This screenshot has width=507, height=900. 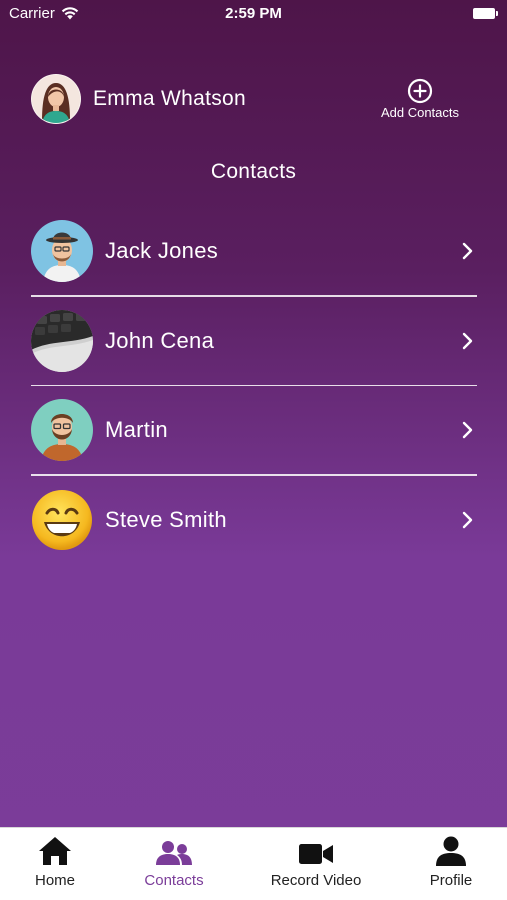 I want to click on add-contacts-label: Add Contacts, so click(x=420, y=112).